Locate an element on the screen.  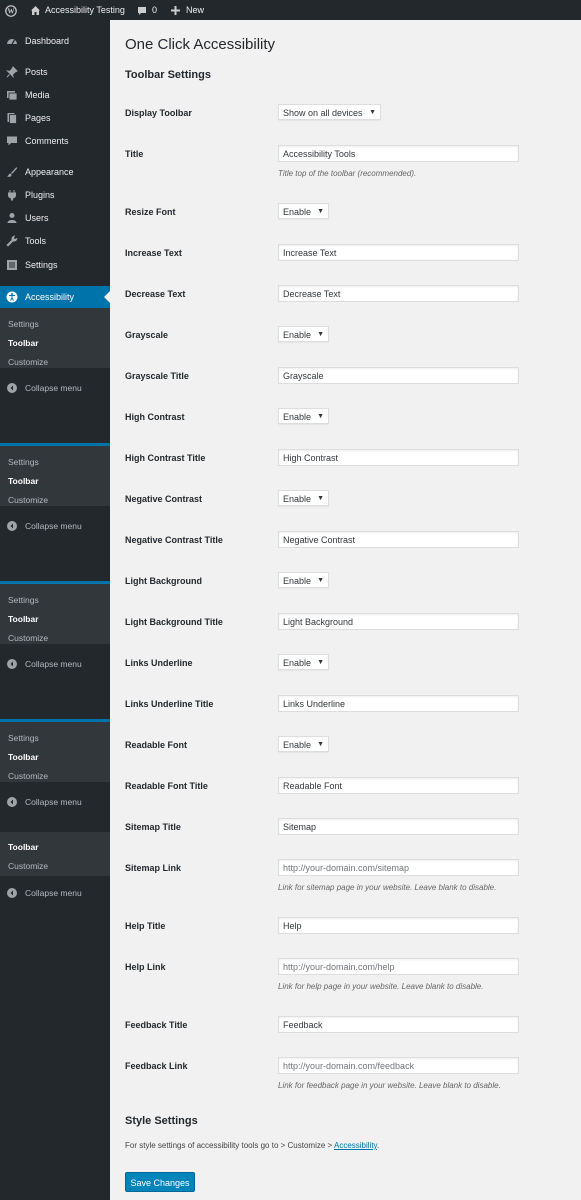
light-background-label: Light Background is located at coordinates (163, 581).